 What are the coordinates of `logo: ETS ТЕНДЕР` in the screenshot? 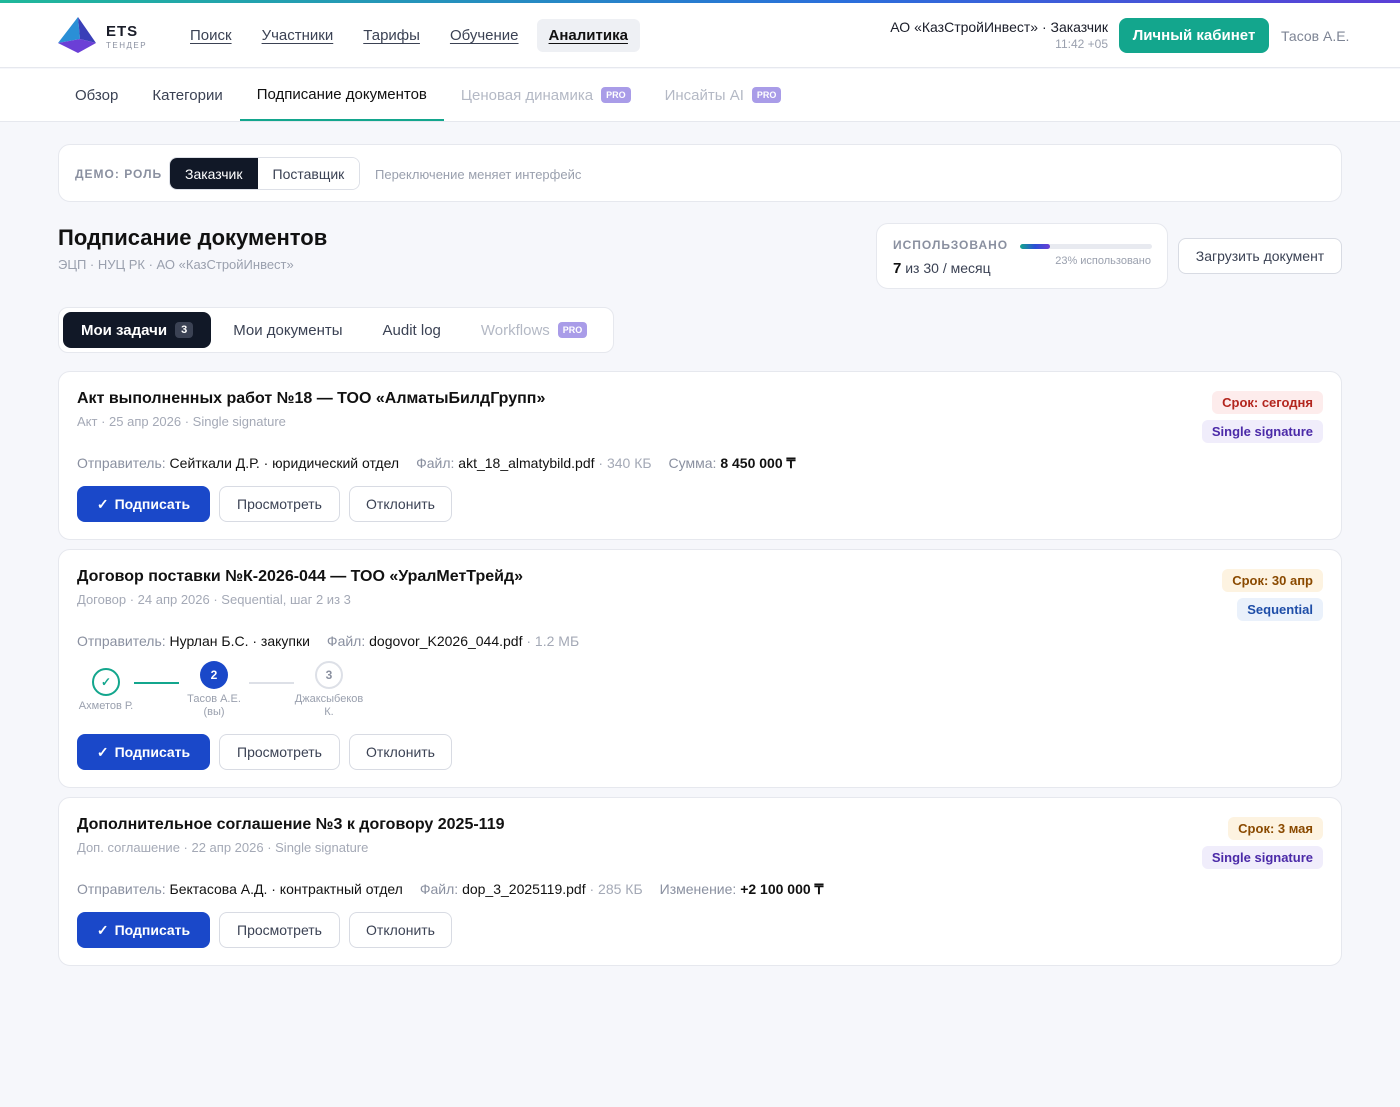 It's located at (108, 36).